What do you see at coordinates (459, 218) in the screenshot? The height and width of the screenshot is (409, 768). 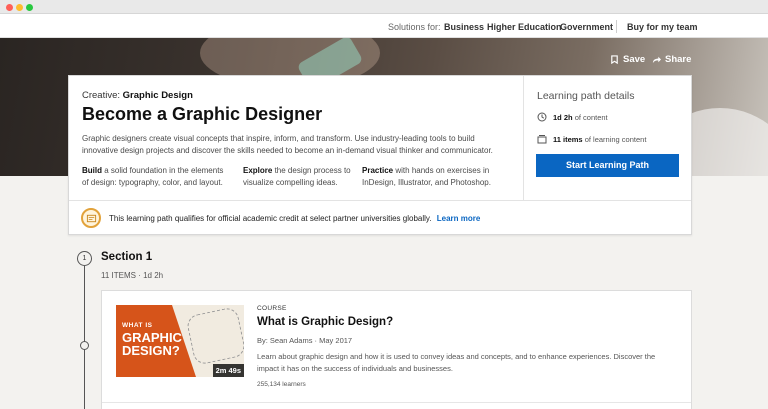 I see `learn-more-link: Learn more` at bounding box center [459, 218].